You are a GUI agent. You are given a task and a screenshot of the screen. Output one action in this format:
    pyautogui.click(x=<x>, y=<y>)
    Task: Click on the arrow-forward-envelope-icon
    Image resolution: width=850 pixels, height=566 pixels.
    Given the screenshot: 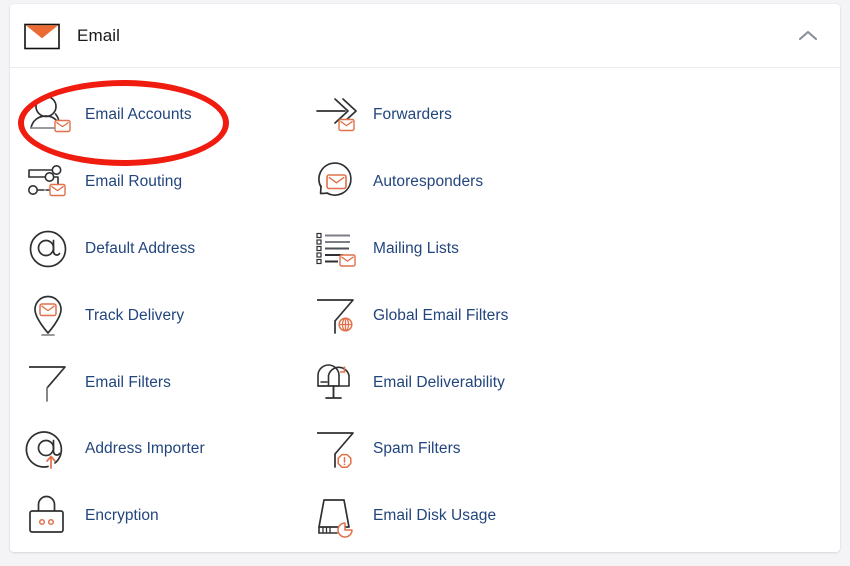 What is the action you would take?
    pyautogui.click(x=338, y=115)
    